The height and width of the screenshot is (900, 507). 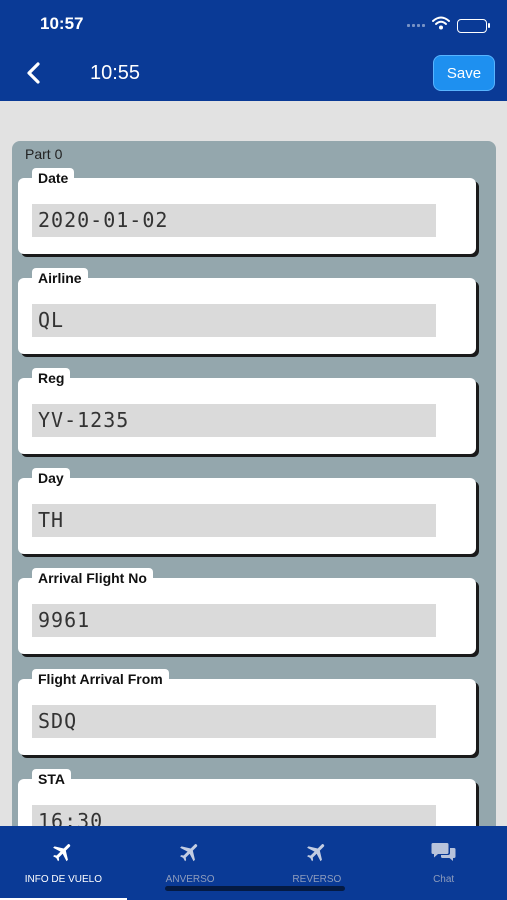 What do you see at coordinates (441, 25) in the screenshot?
I see `wifi-icon` at bounding box center [441, 25].